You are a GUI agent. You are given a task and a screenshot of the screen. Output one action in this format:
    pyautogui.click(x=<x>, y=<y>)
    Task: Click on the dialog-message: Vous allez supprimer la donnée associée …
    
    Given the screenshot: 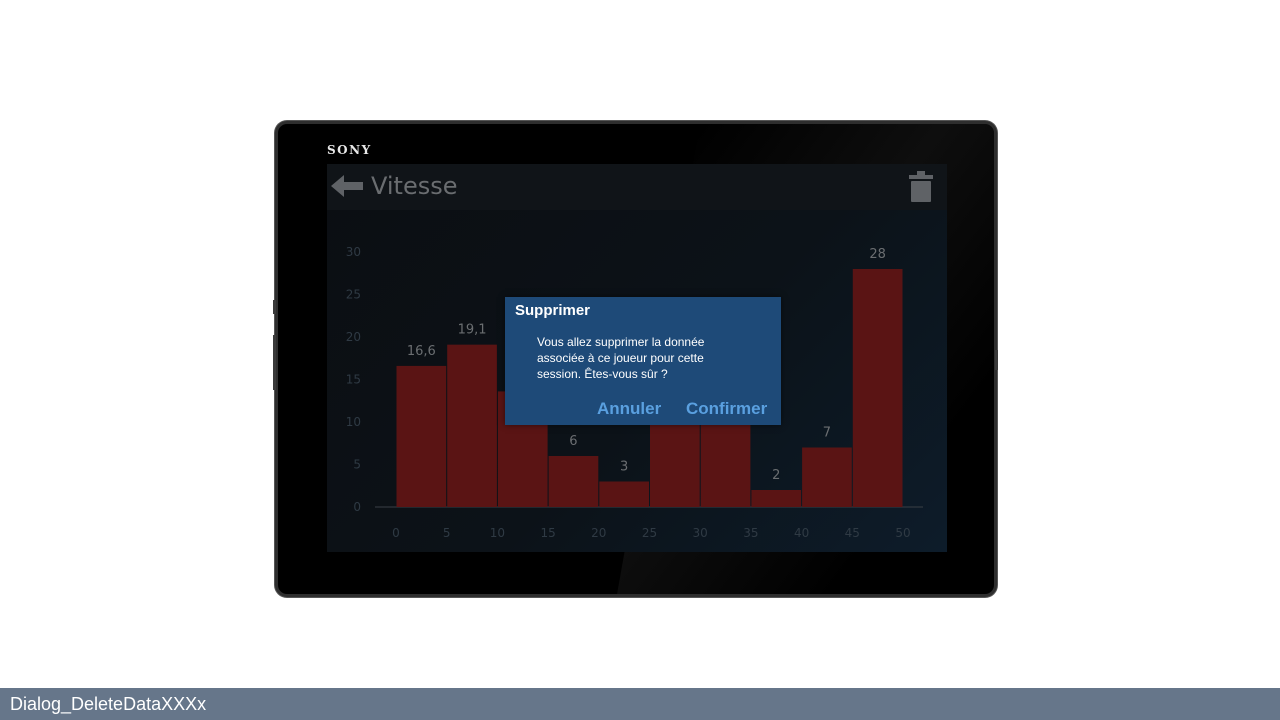 What is the action you would take?
    pyautogui.click(x=621, y=358)
    